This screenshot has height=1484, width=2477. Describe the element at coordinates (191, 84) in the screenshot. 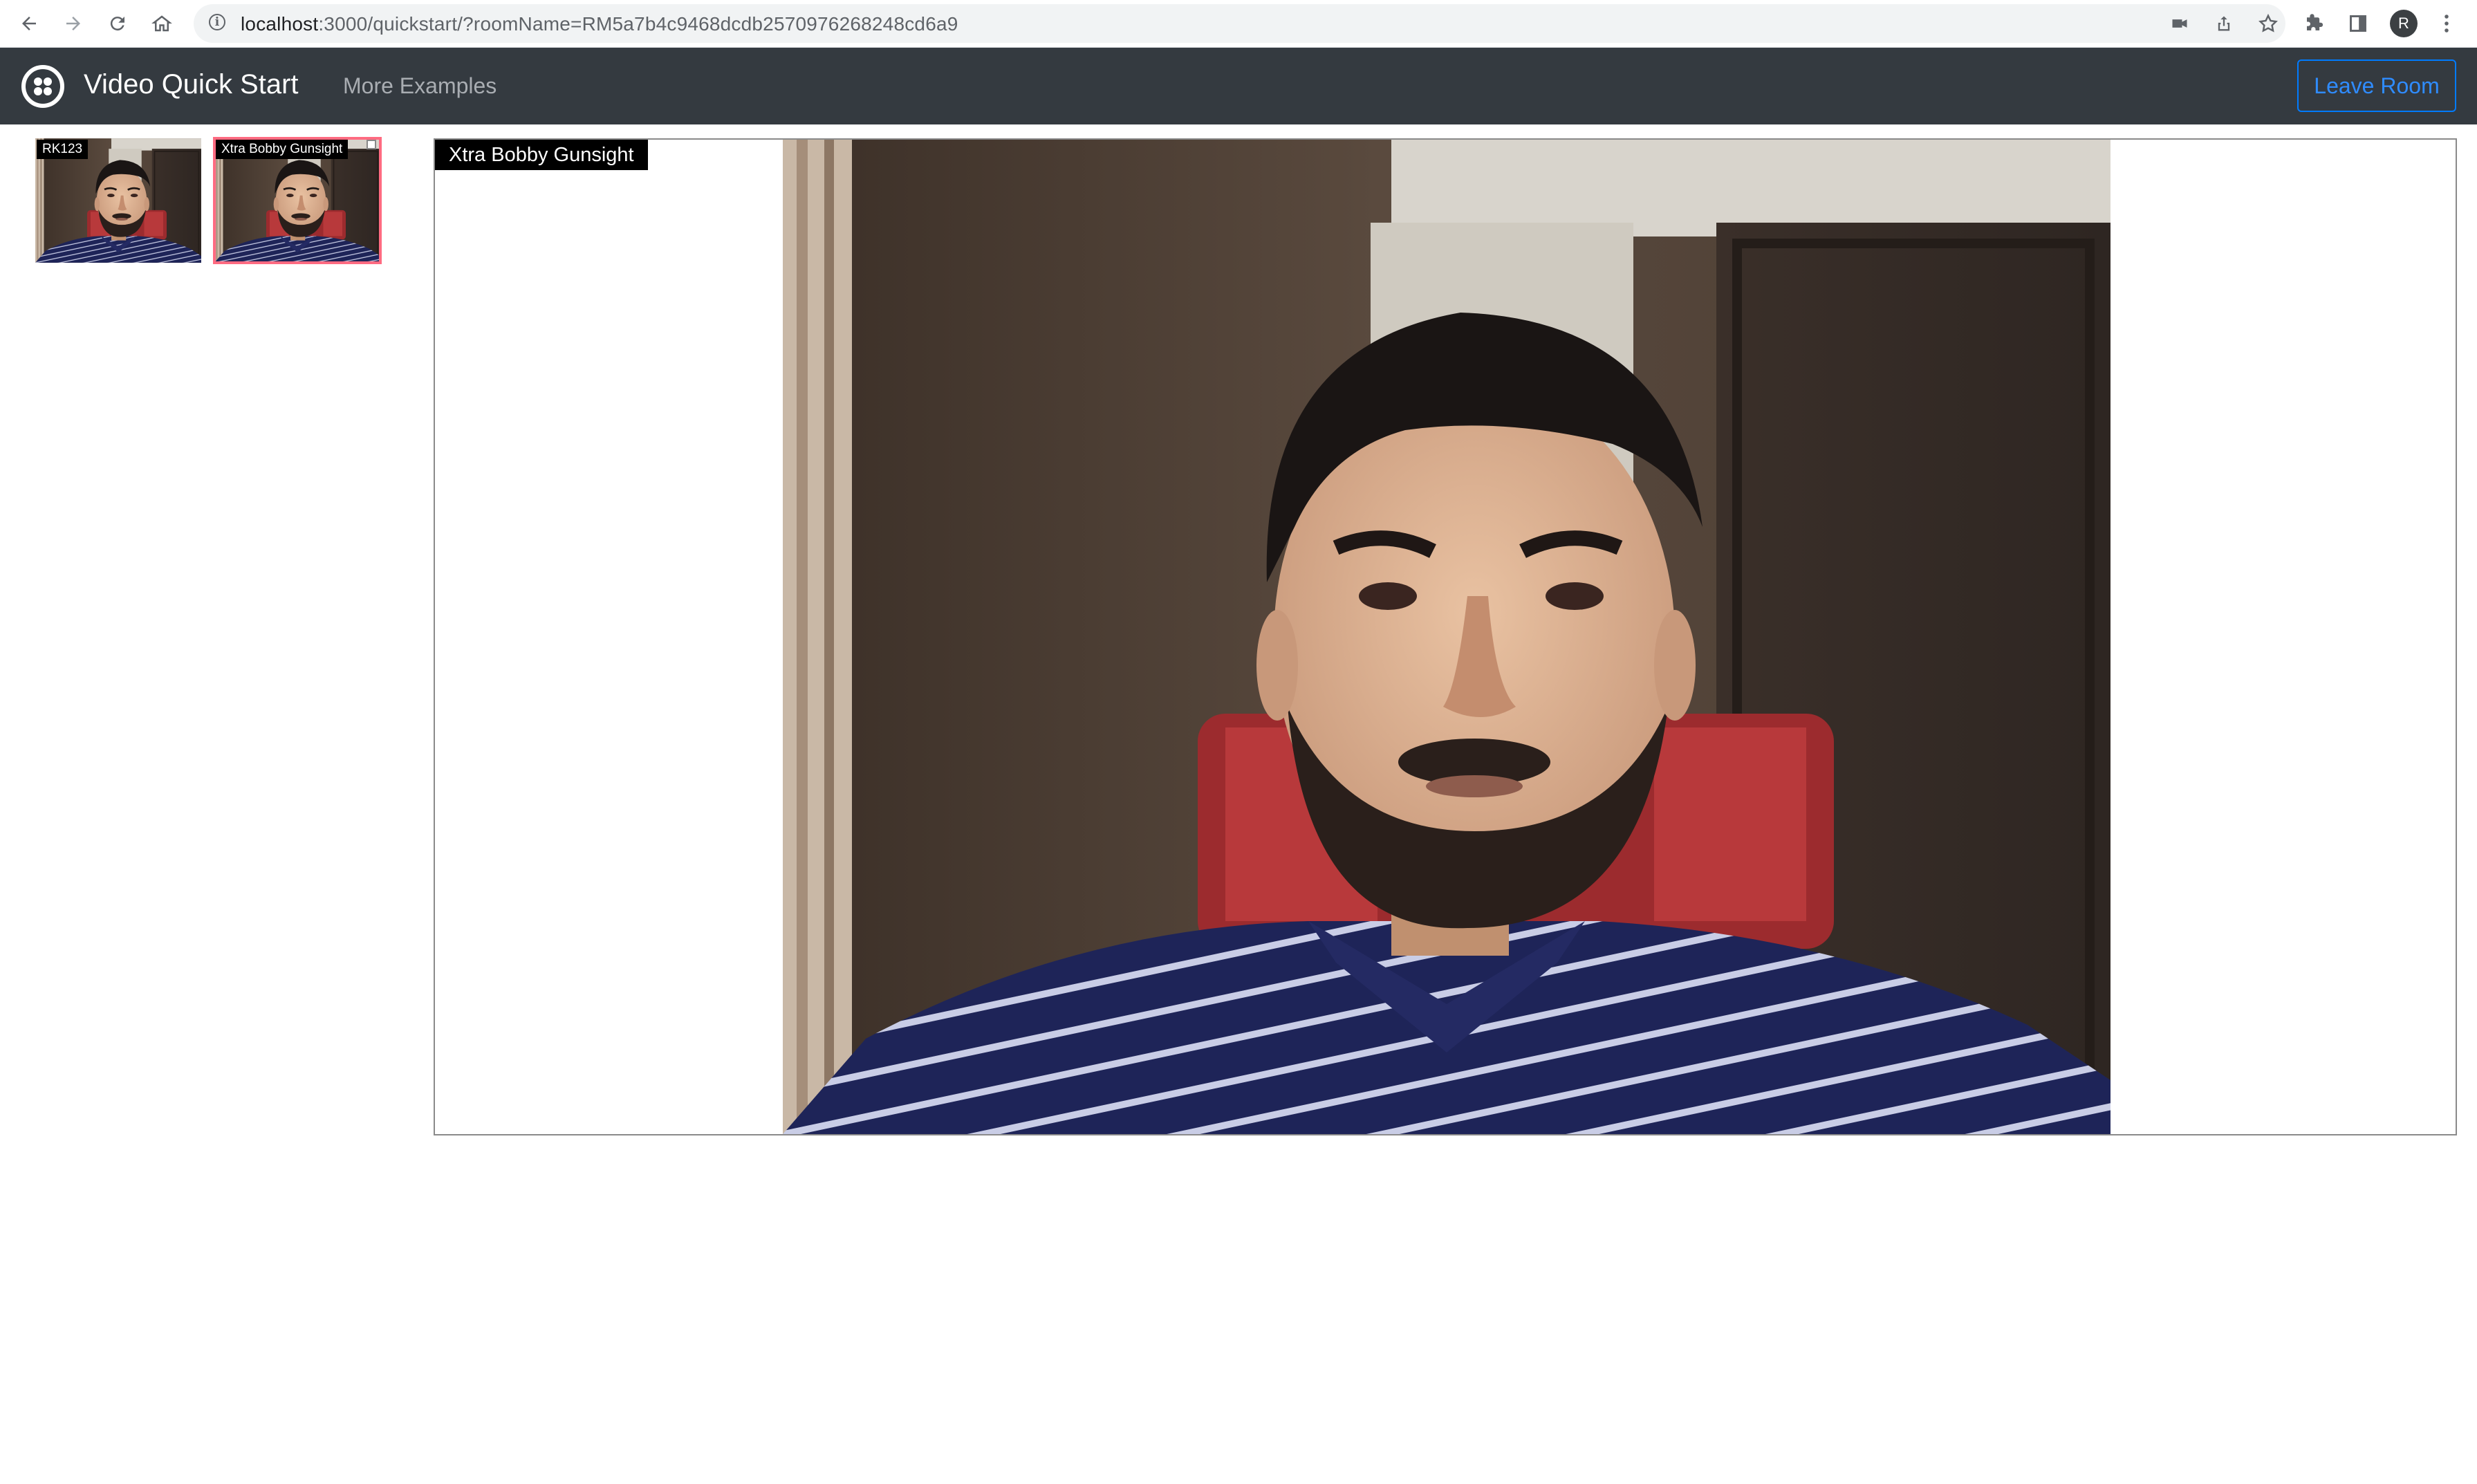

I see `brand-title: Video Quick Start` at that location.